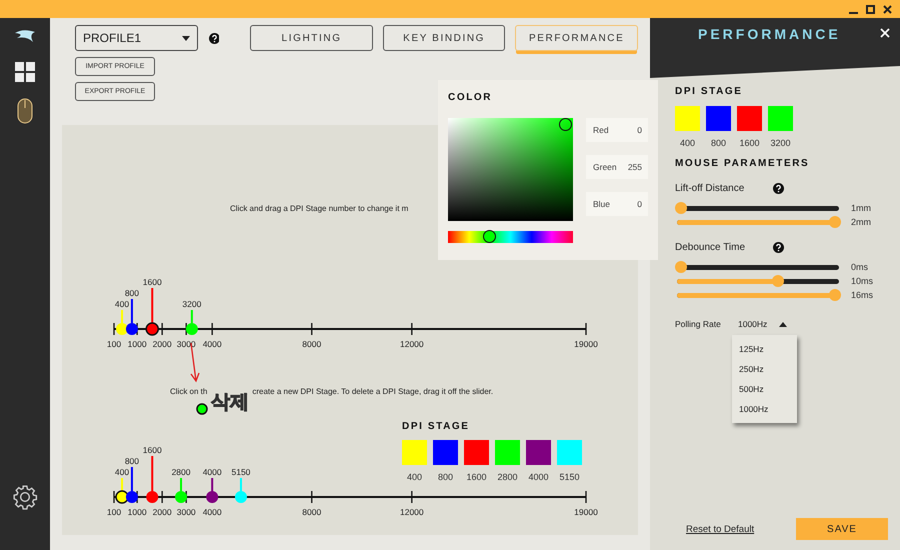 The image size is (900, 550). Describe the element at coordinates (887, 9) in the screenshot. I see `close-icon` at that location.